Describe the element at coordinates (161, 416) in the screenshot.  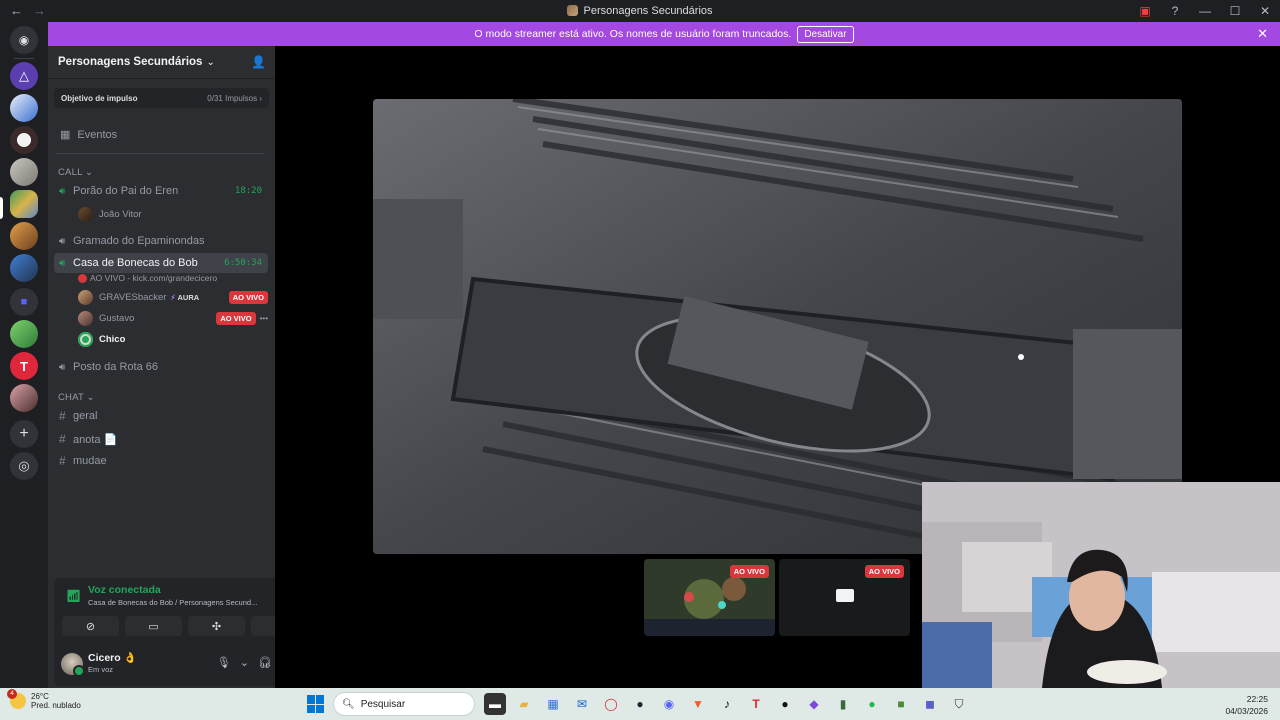
I see `text-channel-geral: # geral` at that location.